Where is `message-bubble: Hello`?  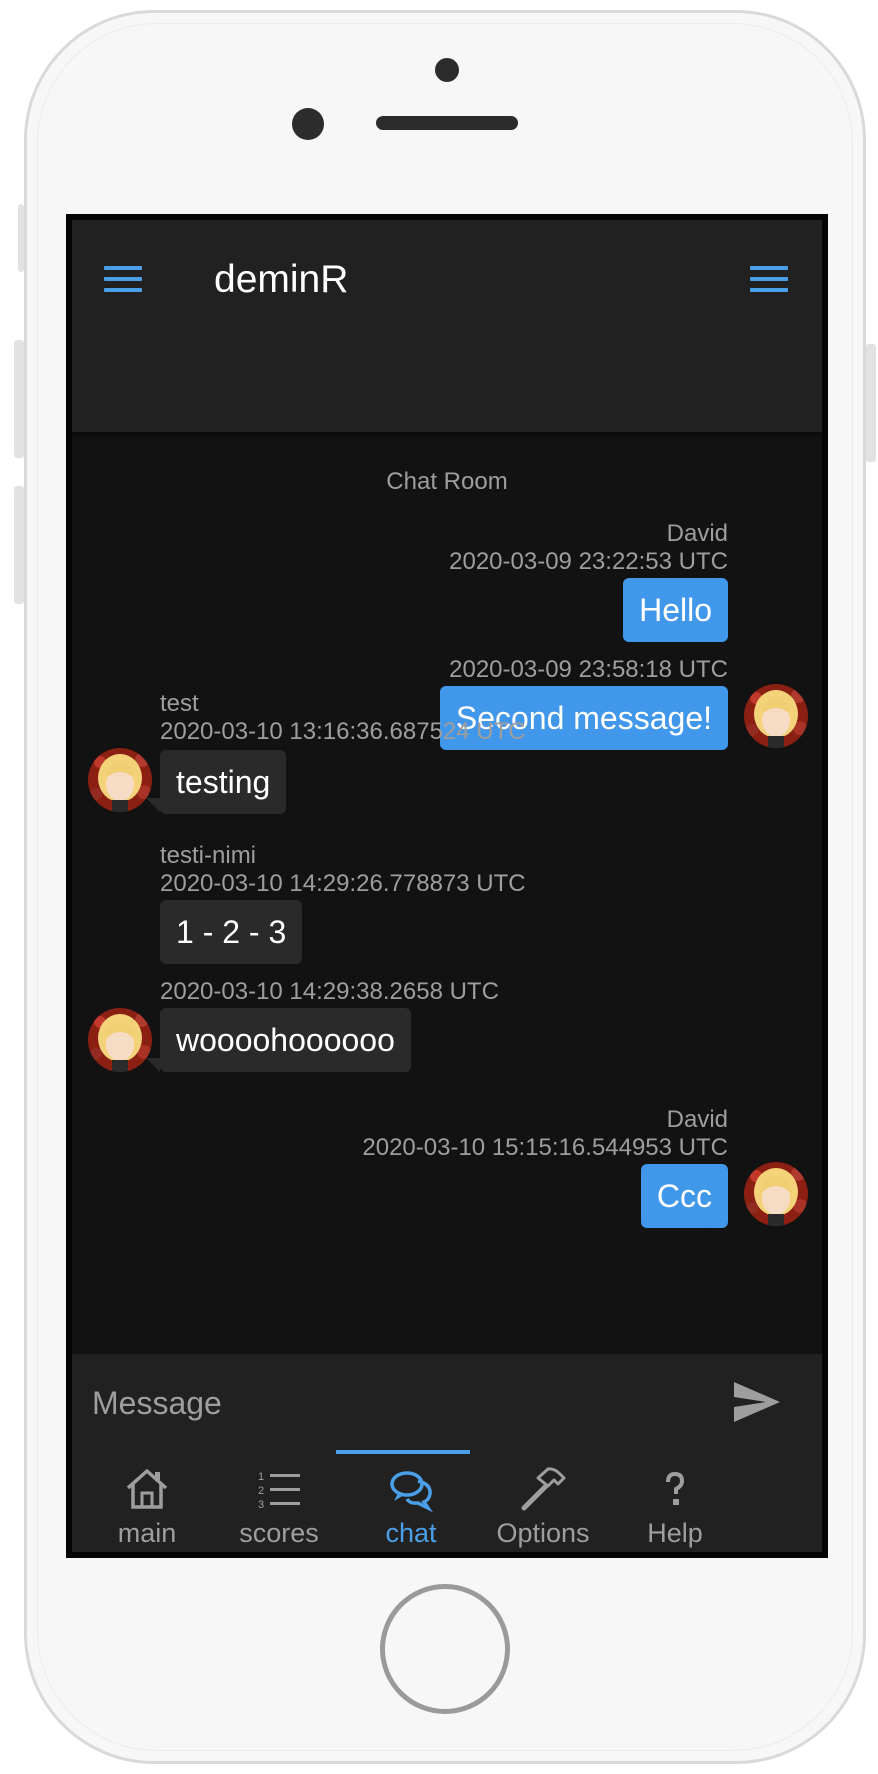
message-bubble: Hello is located at coordinates (675, 610).